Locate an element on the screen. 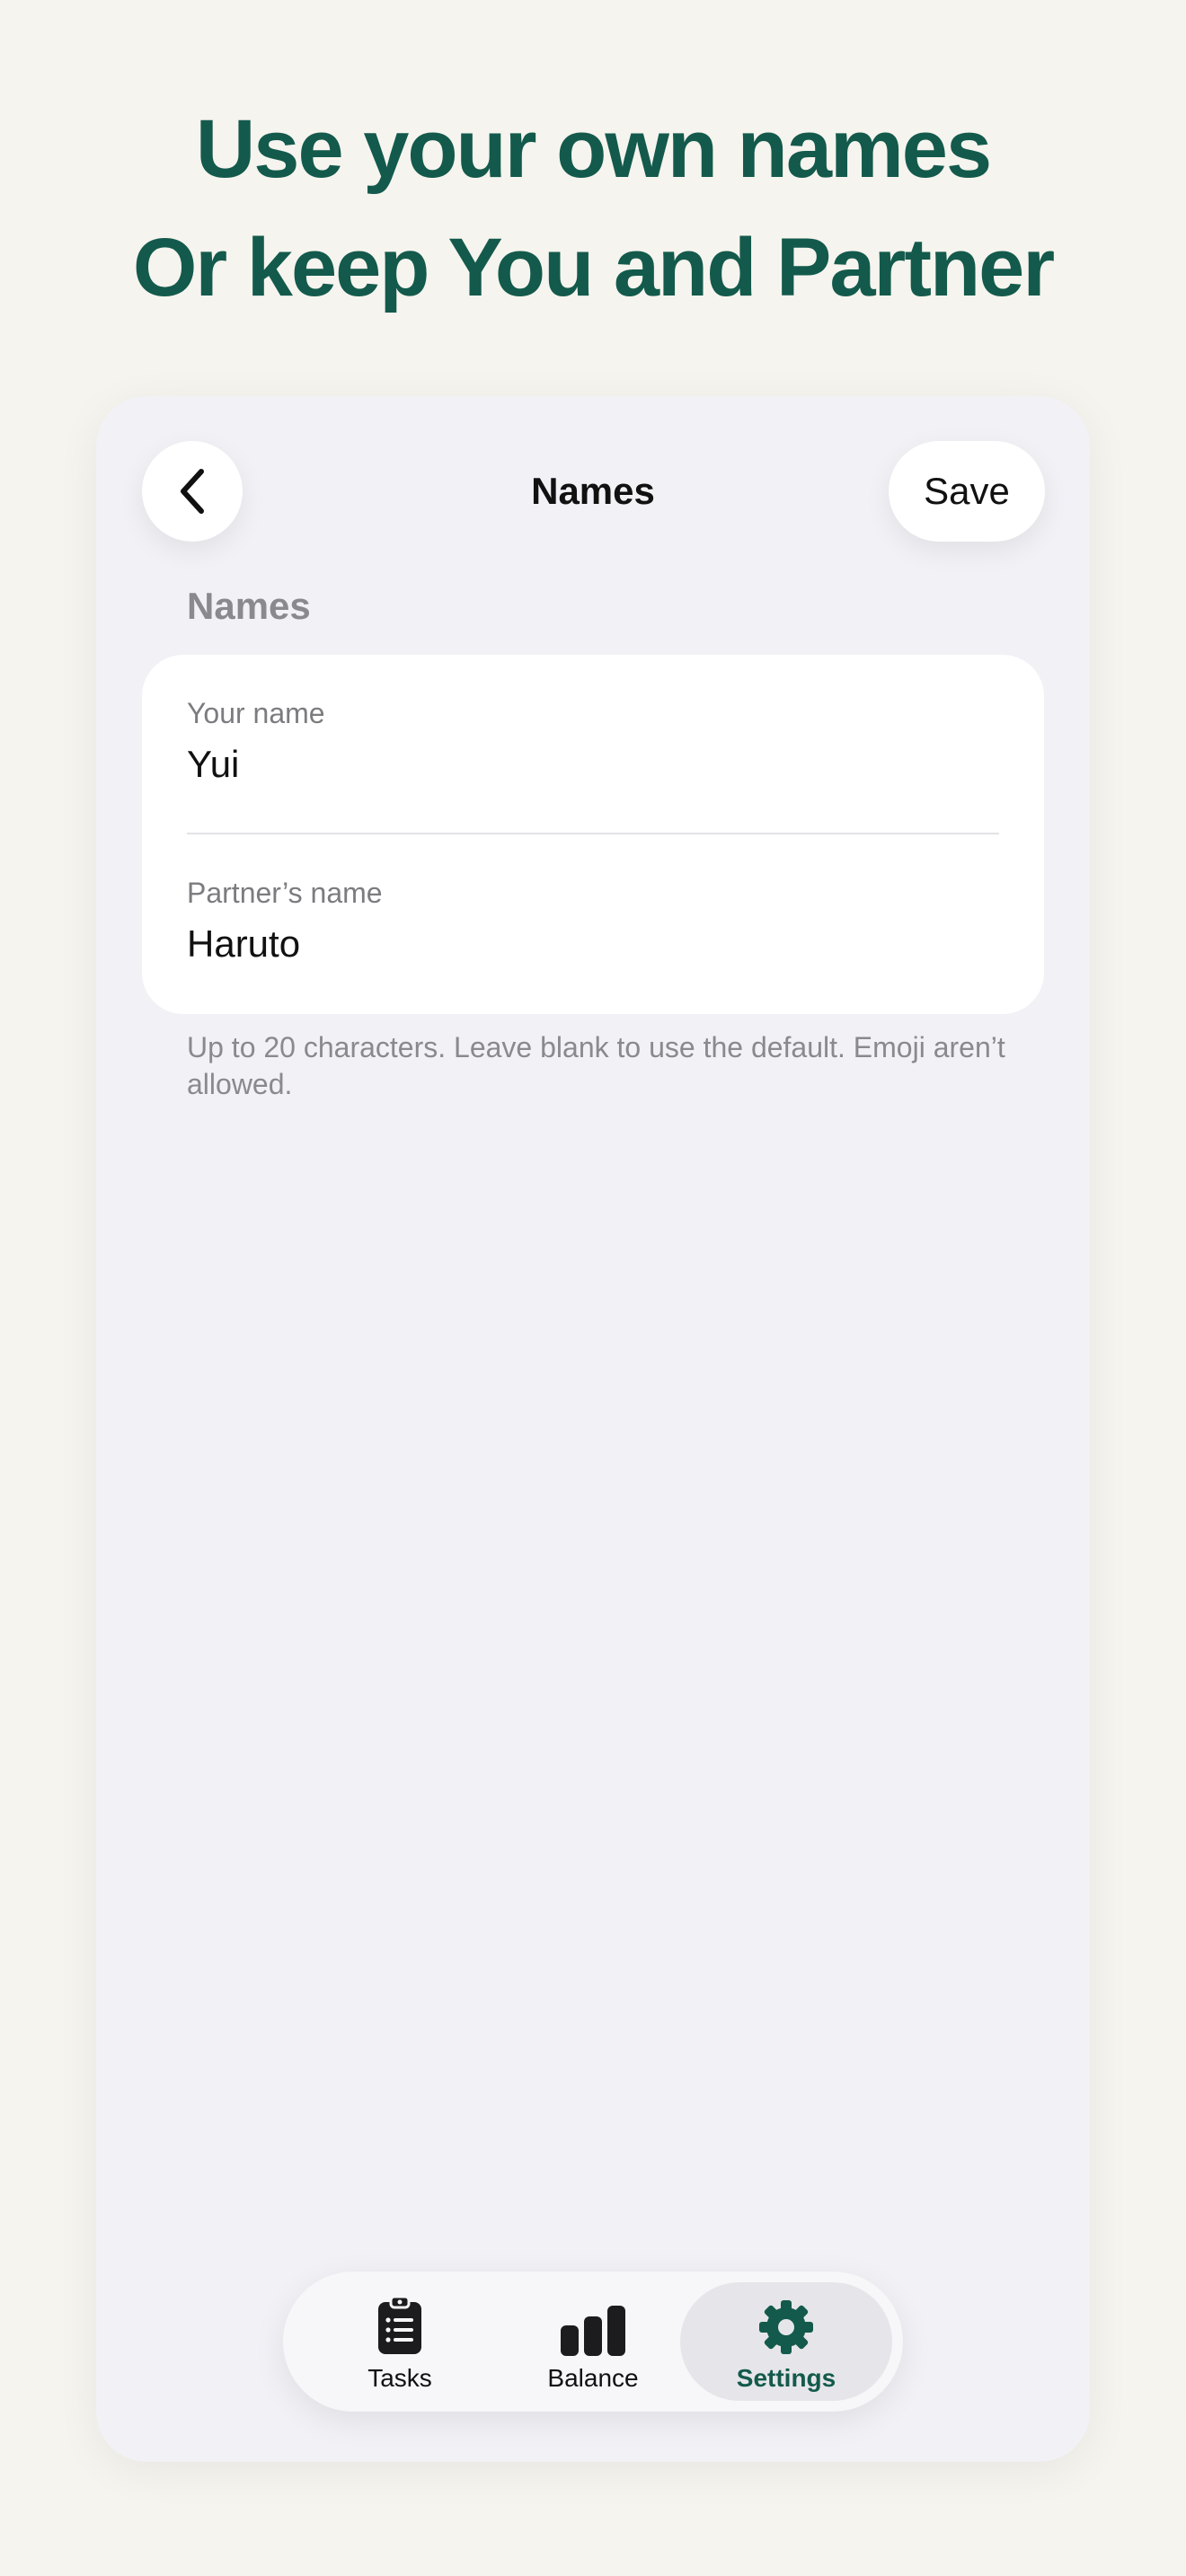  headline-line-1: Use your own names is located at coordinates (593, 149).